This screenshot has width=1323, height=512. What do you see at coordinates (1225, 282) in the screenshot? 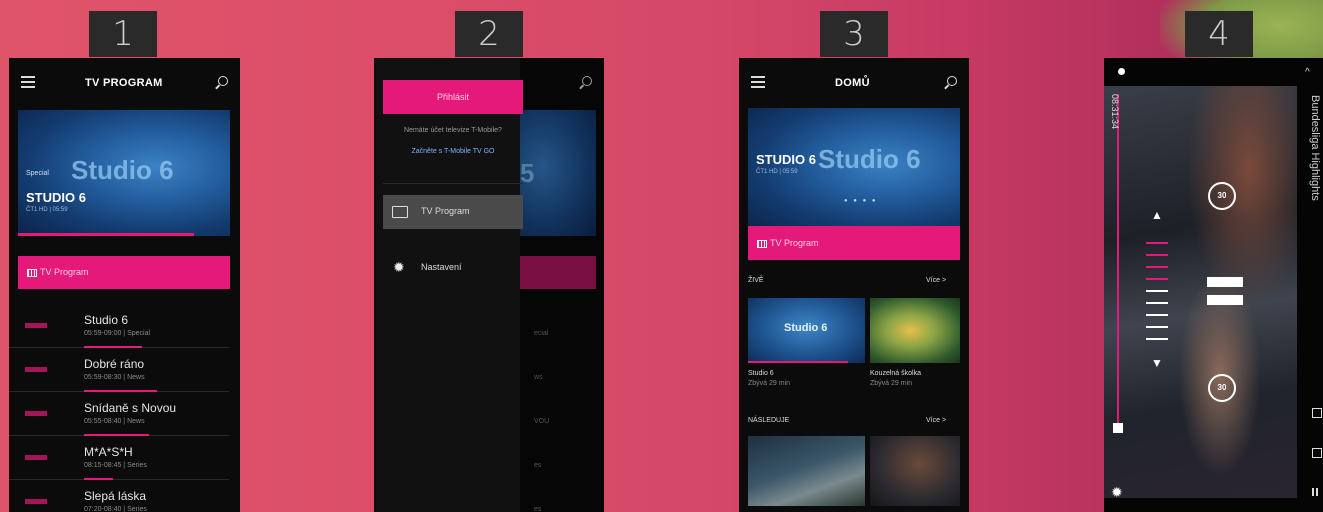
I see `pause-icon-bar-top` at bounding box center [1225, 282].